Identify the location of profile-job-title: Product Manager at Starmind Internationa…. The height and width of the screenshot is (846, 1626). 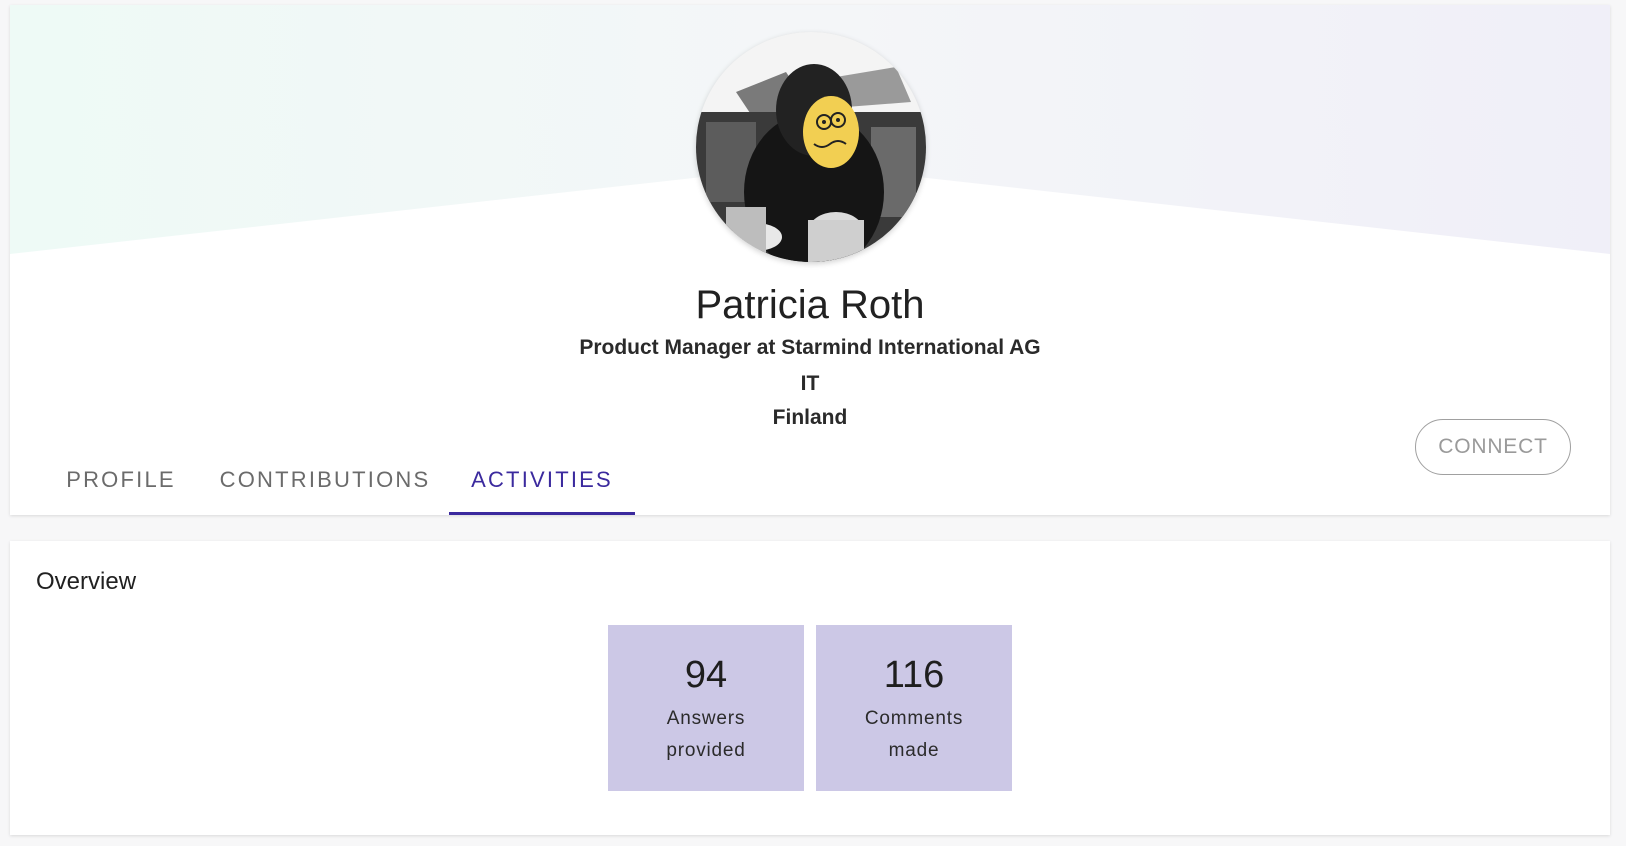
(810, 347).